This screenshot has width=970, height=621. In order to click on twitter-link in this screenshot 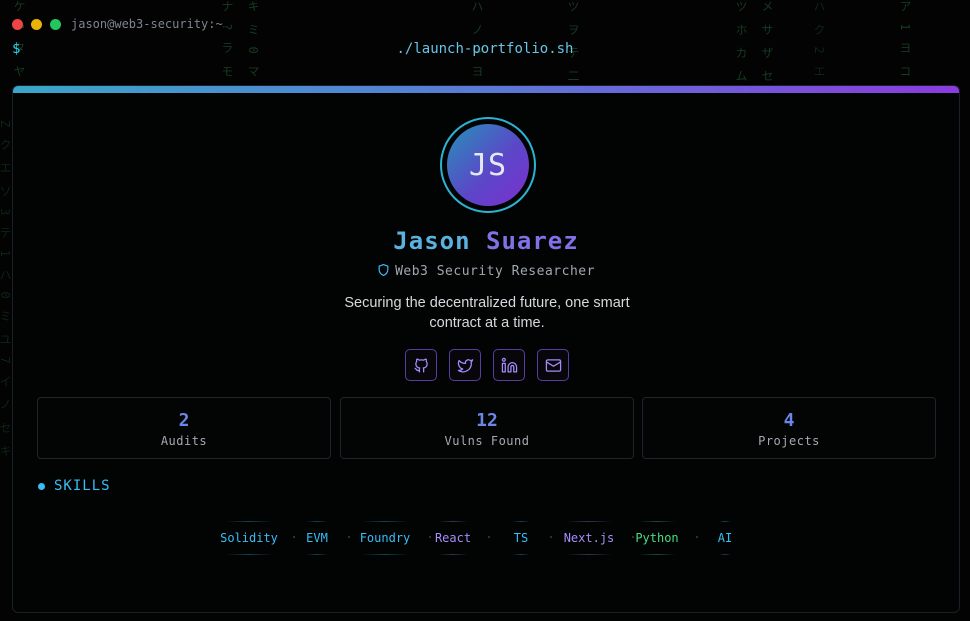, I will do `click(465, 365)`.